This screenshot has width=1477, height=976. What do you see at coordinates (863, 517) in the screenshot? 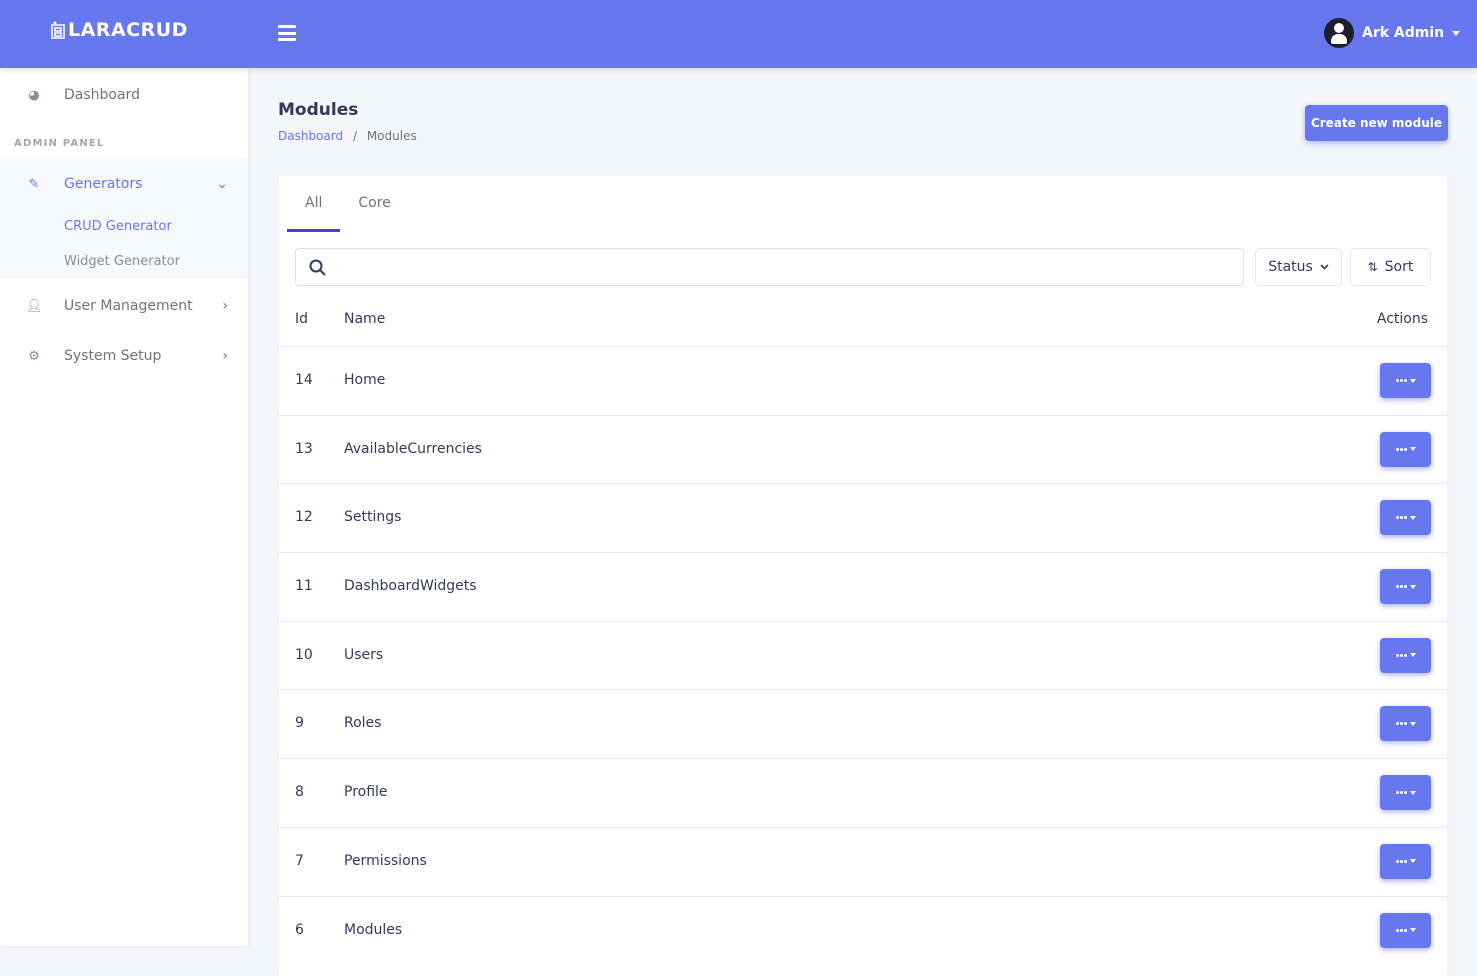
I see `table-row: 12 Settings` at bounding box center [863, 517].